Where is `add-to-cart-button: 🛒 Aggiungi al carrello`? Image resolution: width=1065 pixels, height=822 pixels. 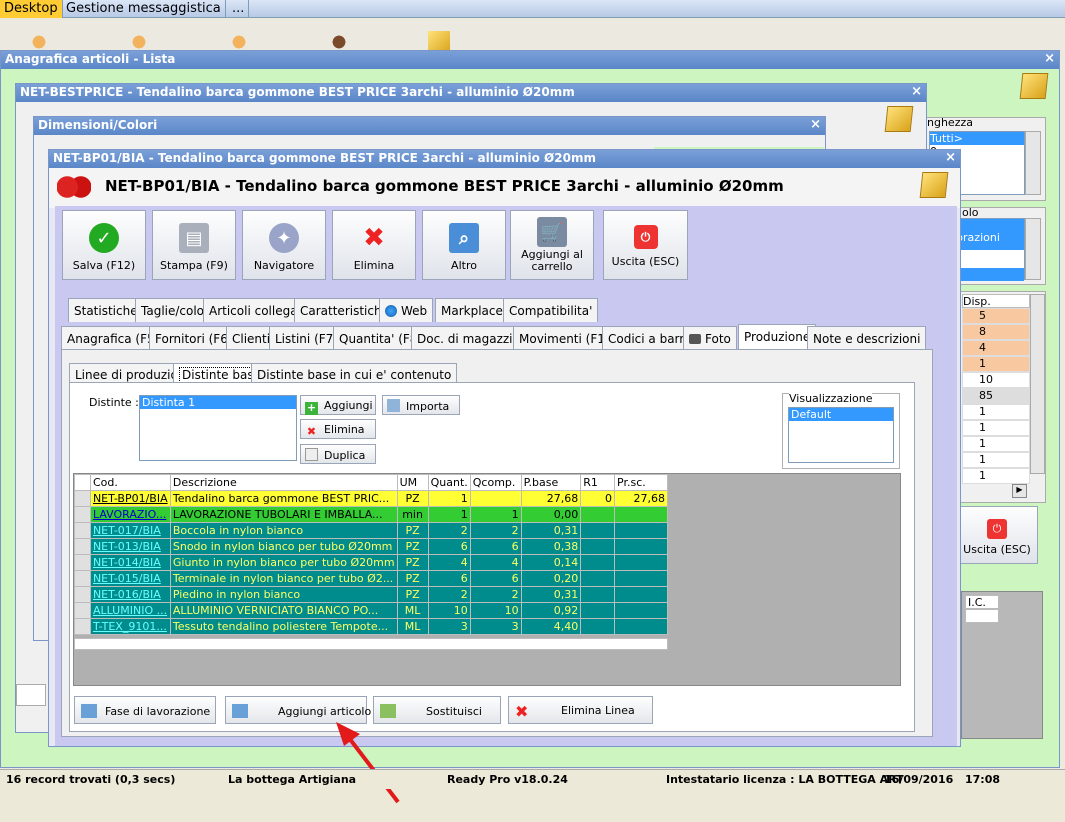
add-to-cart-button: 🛒 Aggiungi al carrello is located at coordinates (552, 245).